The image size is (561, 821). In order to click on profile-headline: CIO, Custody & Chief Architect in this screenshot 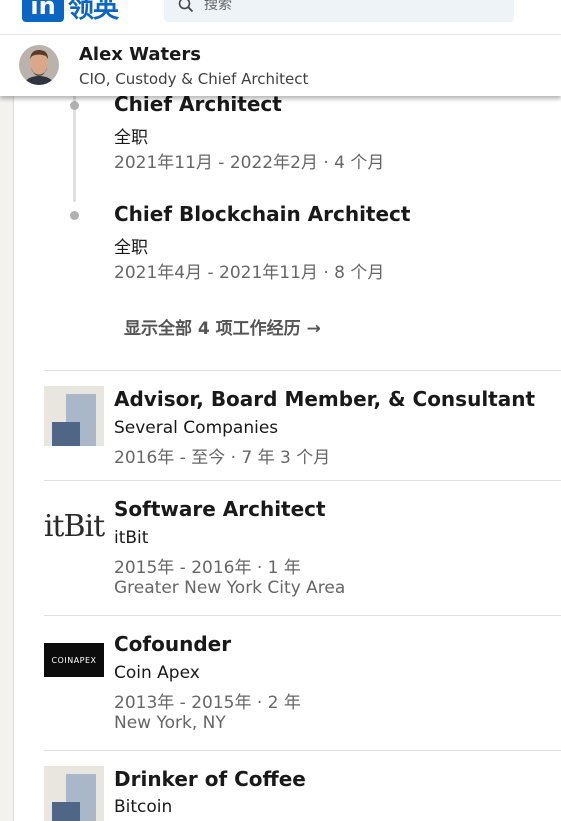, I will do `click(194, 79)`.